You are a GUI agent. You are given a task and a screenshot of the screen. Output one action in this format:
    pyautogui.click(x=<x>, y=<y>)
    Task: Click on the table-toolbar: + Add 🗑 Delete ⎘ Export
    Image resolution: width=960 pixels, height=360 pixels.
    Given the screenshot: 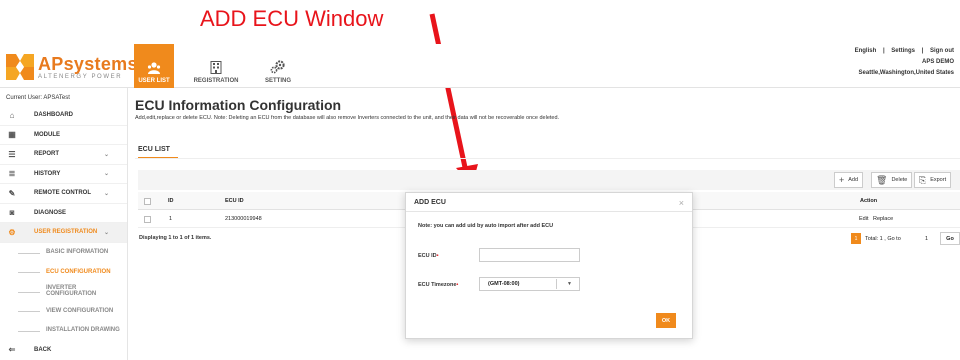 What is the action you would take?
    pyautogui.click(x=549, y=180)
    